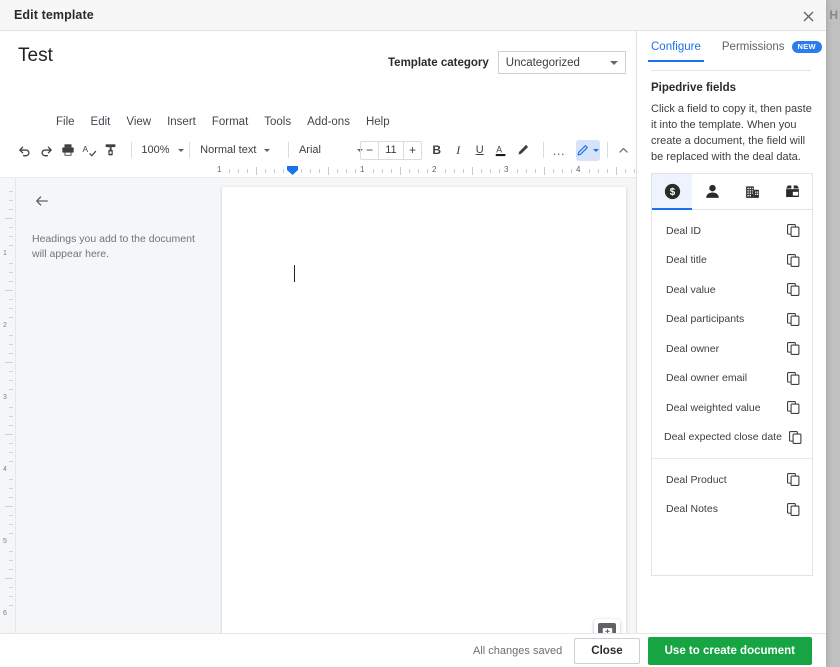 This screenshot has width=840, height=667. Describe the element at coordinates (607, 650) in the screenshot. I see `close-button: Close` at that location.